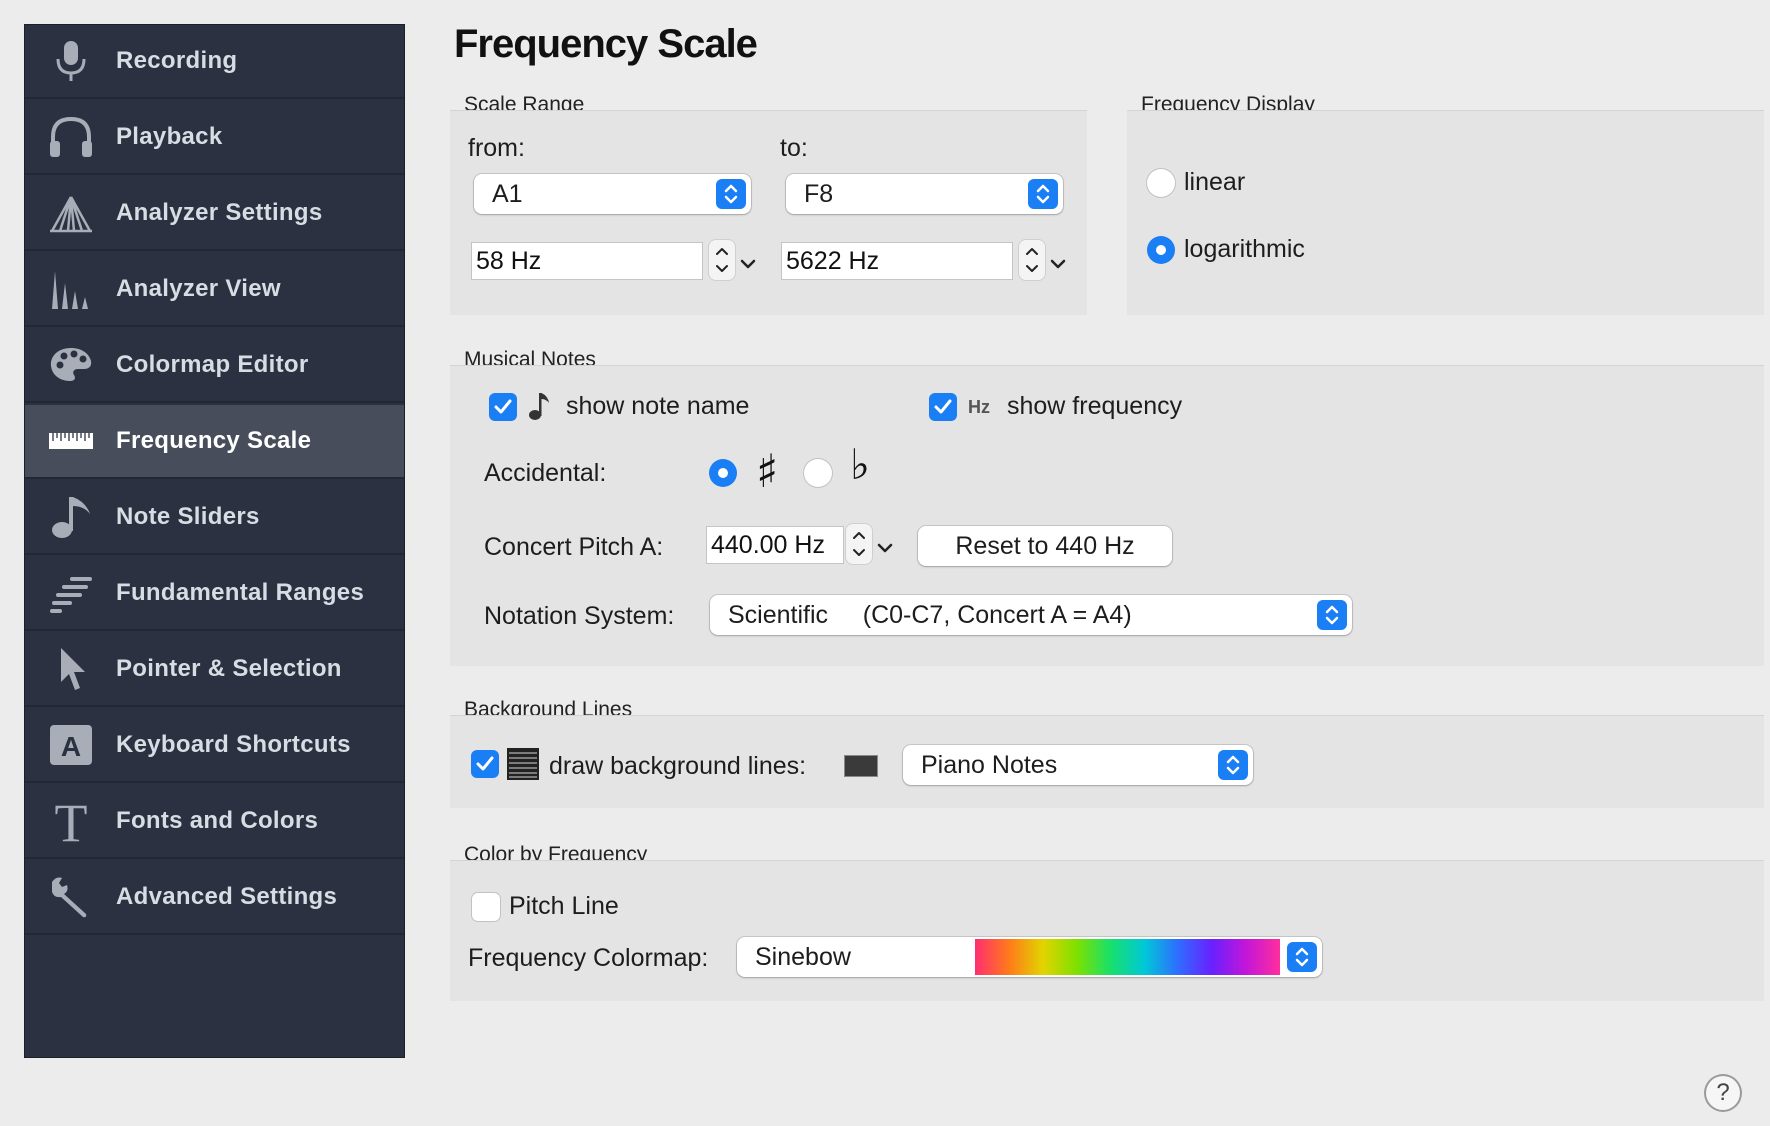  What do you see at coordinates (1078, 765) in the screenshot?
I see `background-lines-popup: Piano Notes` at bounding box center [1078, 765].